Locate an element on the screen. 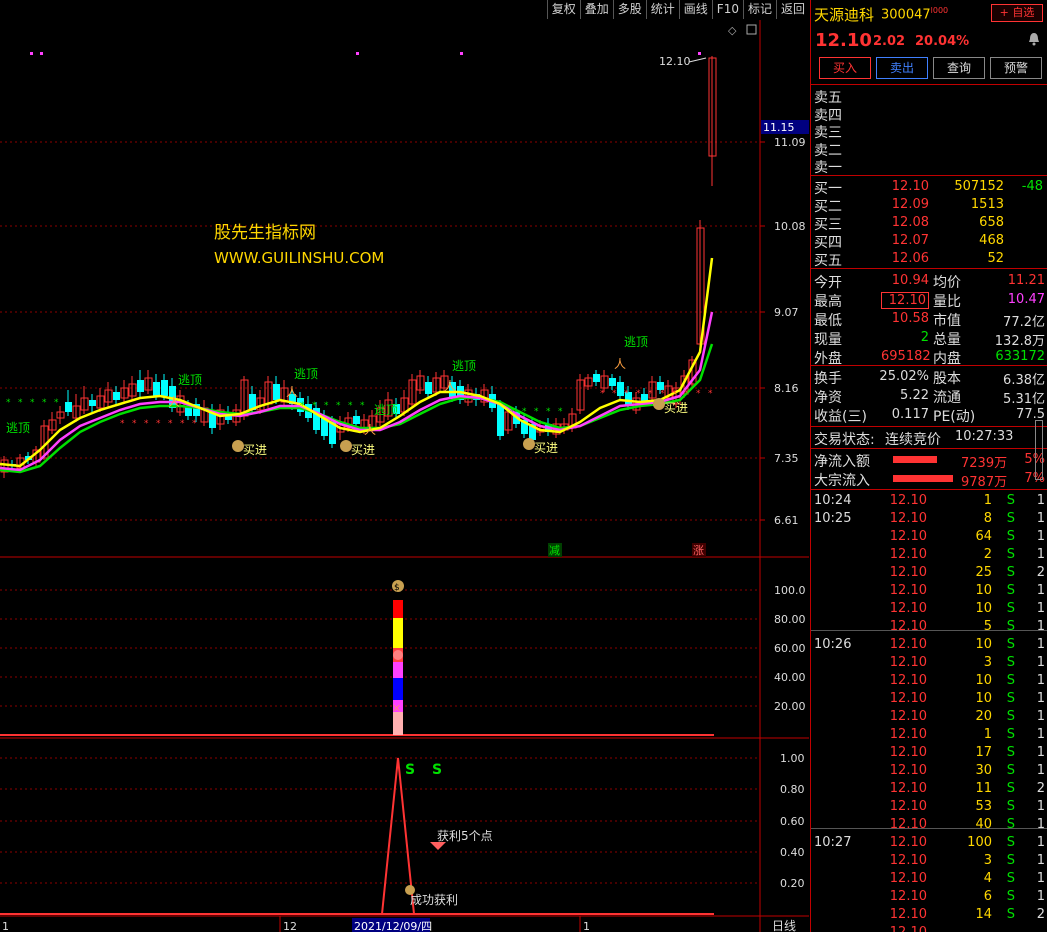  tick-row: 10:25 12.10 8 S 1 is located at coordinates (929, 519).